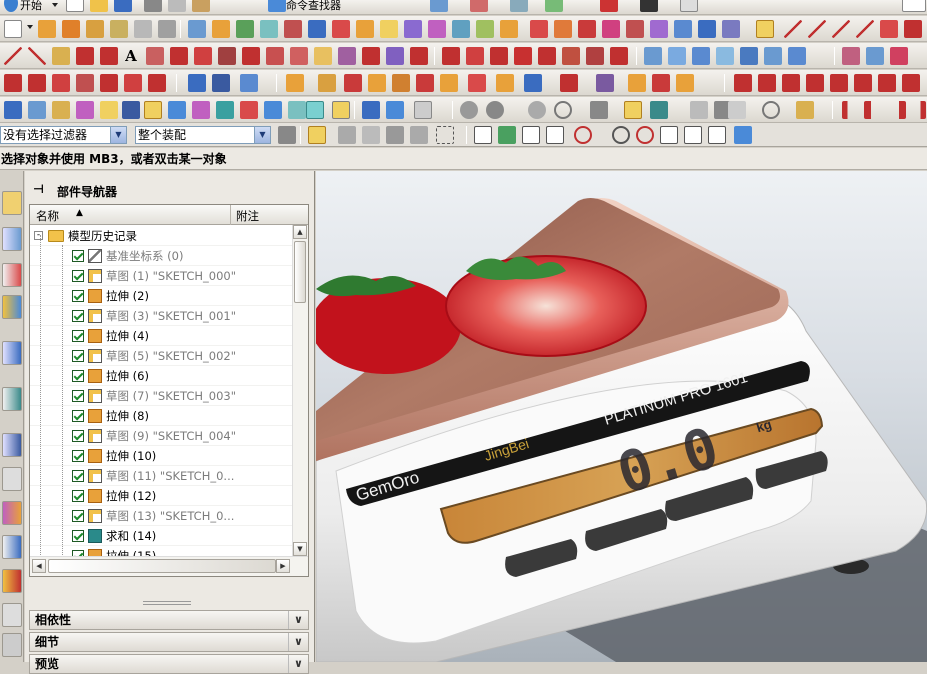  What do you see at coordinates (12, 203) in the screenshot?
I see `assembly-navigator-tab` at bounding box center [12, 203].